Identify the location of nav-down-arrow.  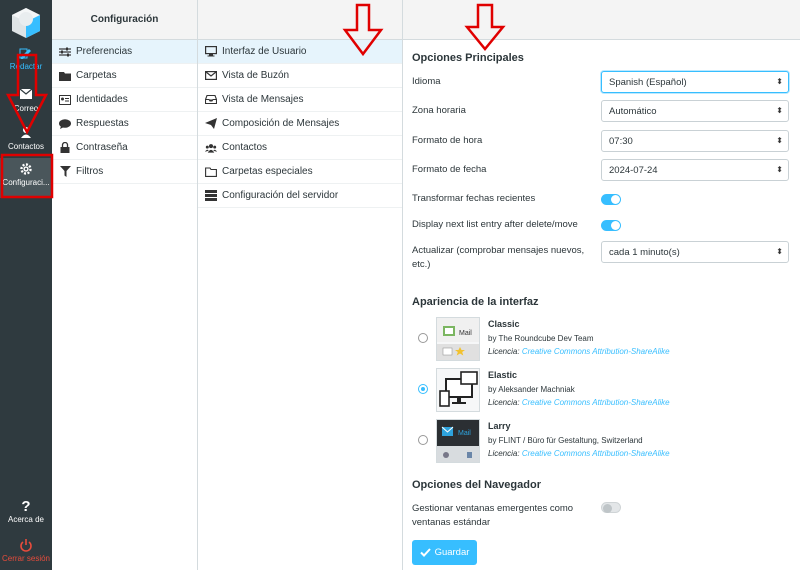
(27, 94).